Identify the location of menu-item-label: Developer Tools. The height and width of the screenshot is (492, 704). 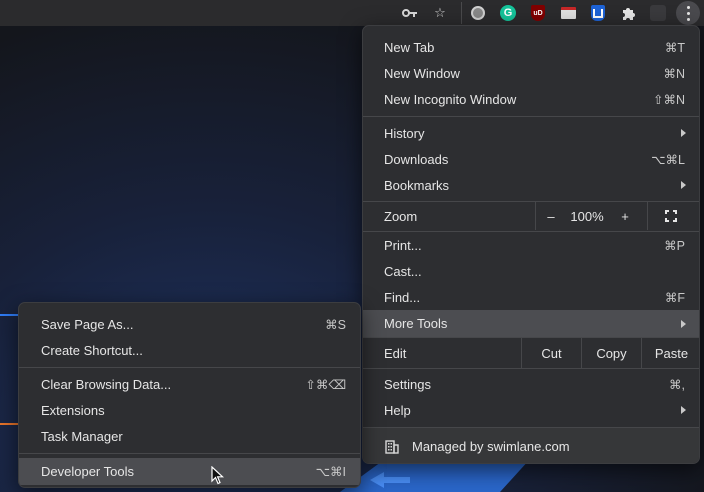
(87, 471).